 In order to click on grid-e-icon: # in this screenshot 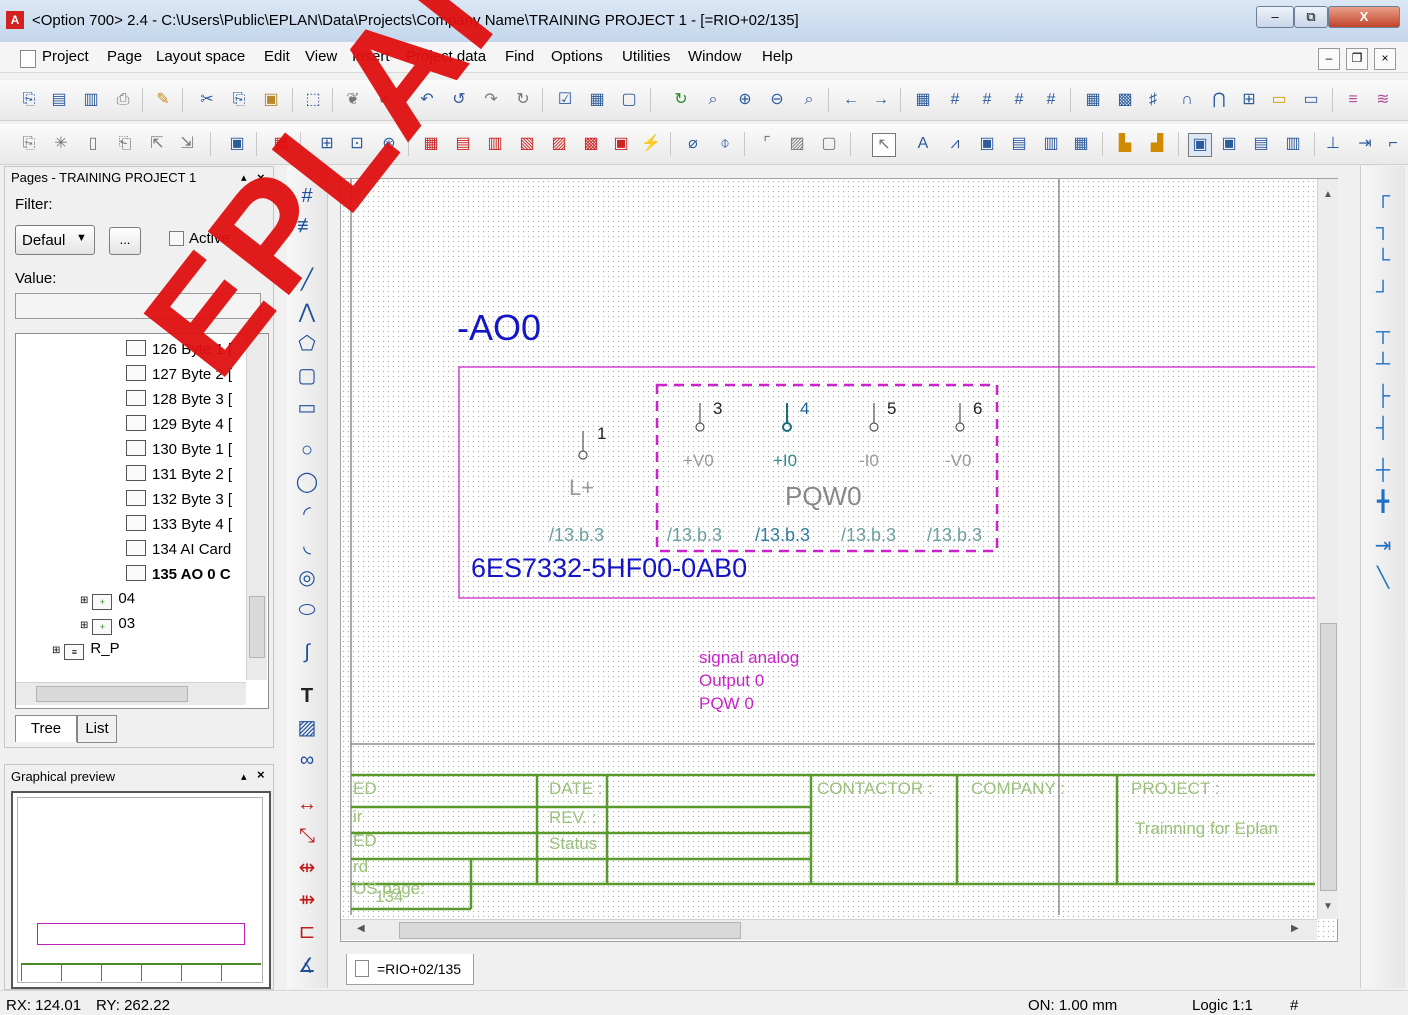, I will do `click(1051, 100)`.